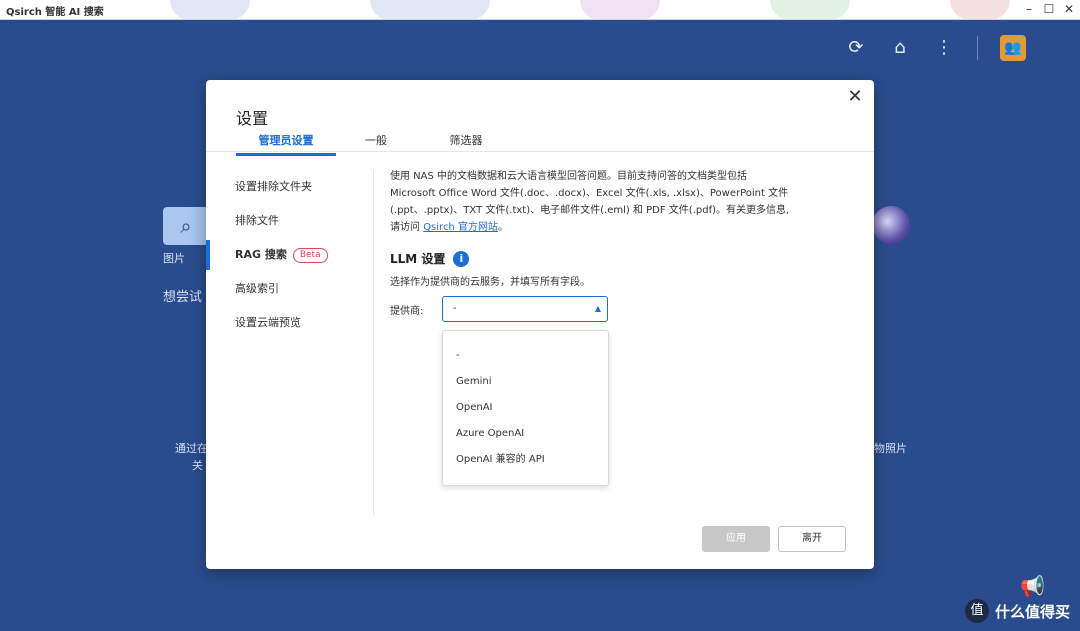 This screenshot has height=631, width=1080. I want to click on close-icon: ✕, so click(855, 97).